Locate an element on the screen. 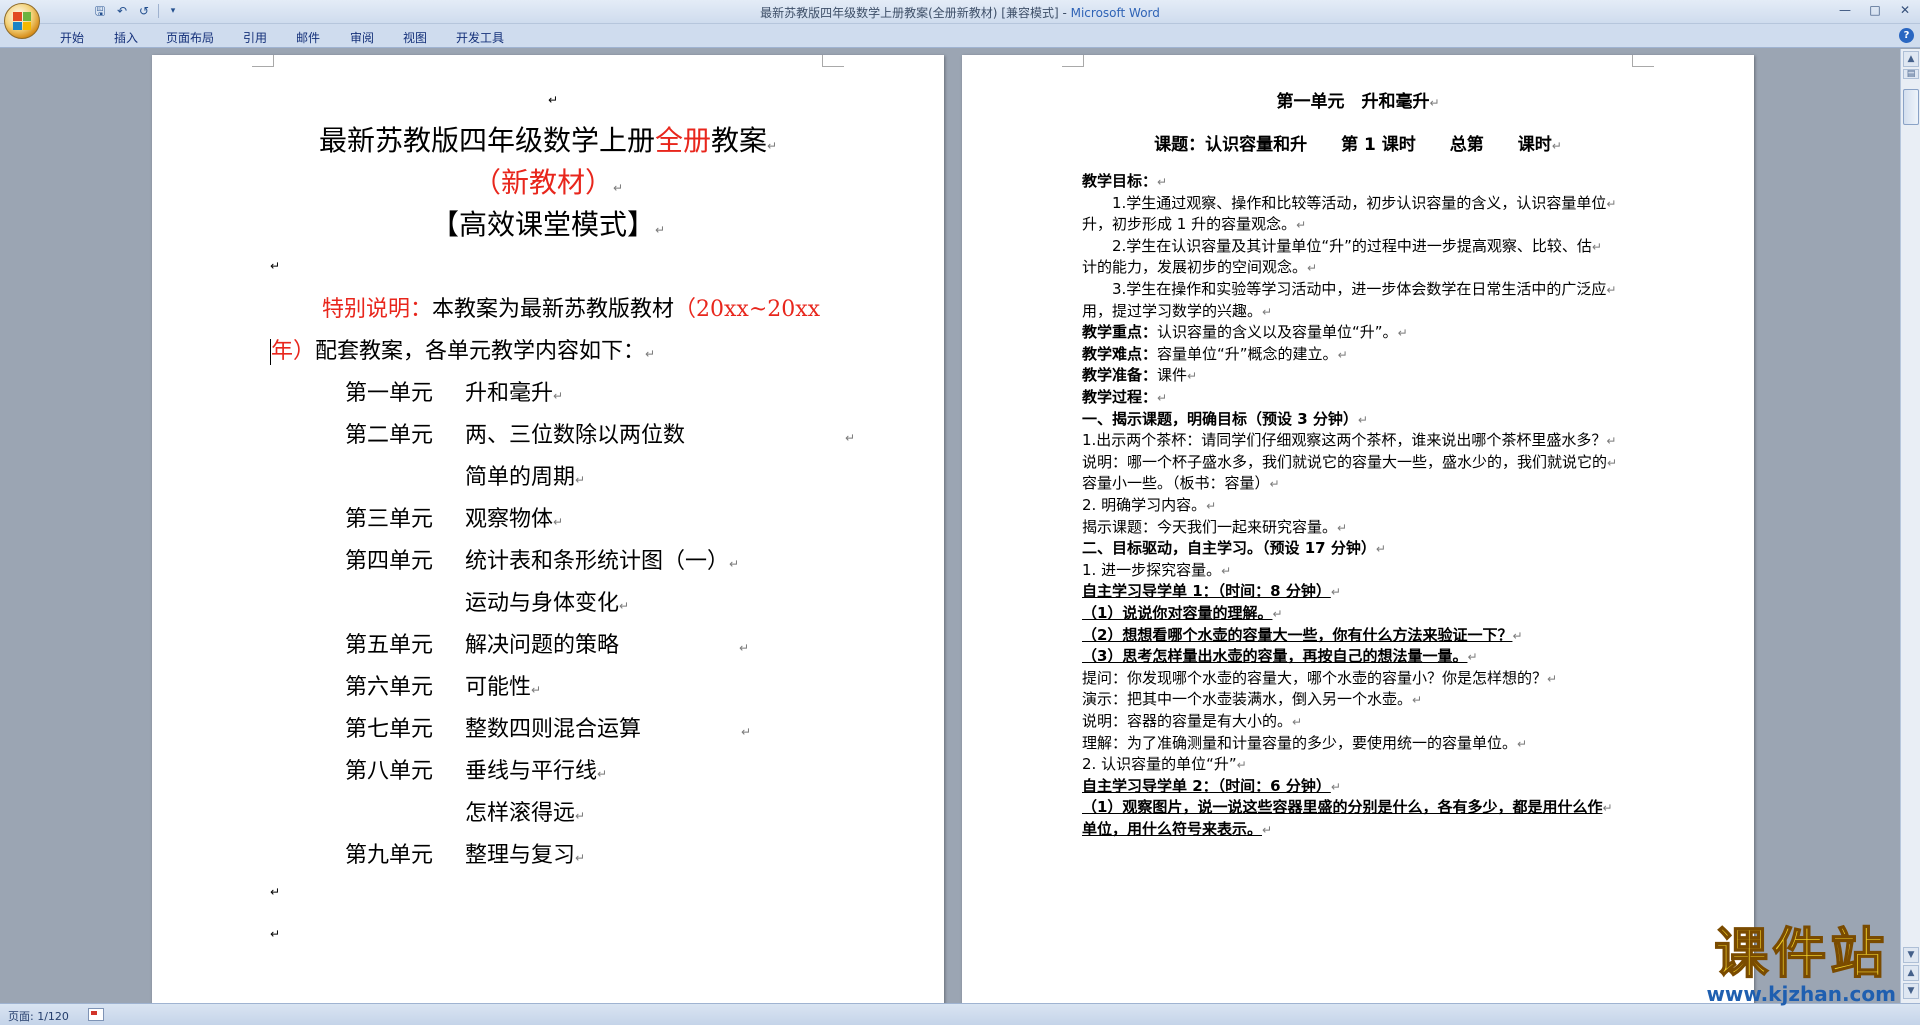  window-controls: — □ ✕ is located at coordinates (1875, 10).